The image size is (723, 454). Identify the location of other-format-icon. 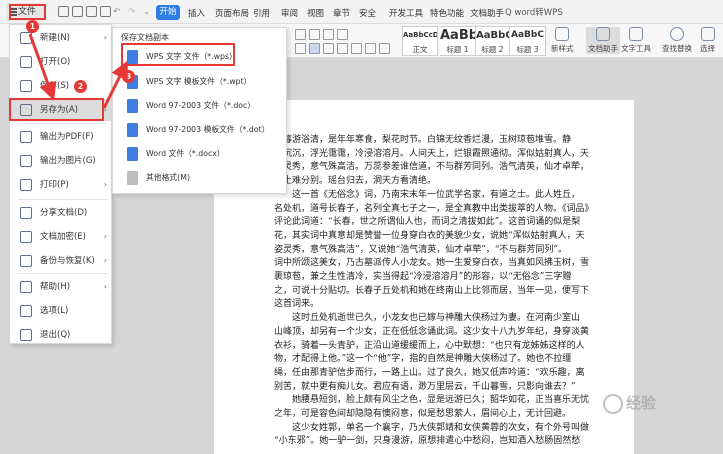
(132, 178).